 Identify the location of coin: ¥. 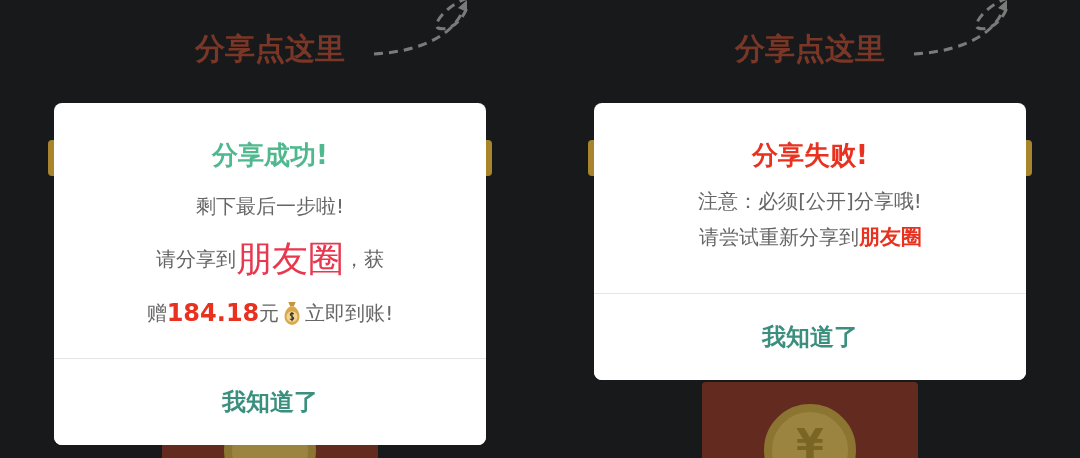
(810, 431).